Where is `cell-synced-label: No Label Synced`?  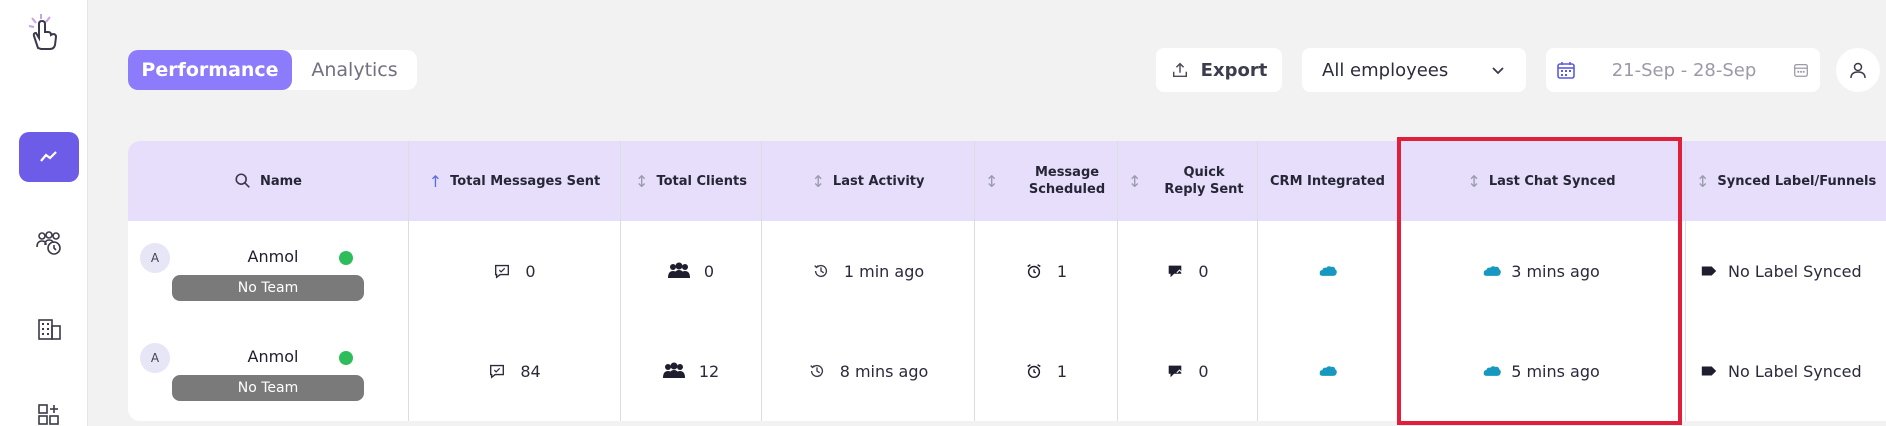 cell-synced-label: No Label Synced is located at coordinates (1786, 271).